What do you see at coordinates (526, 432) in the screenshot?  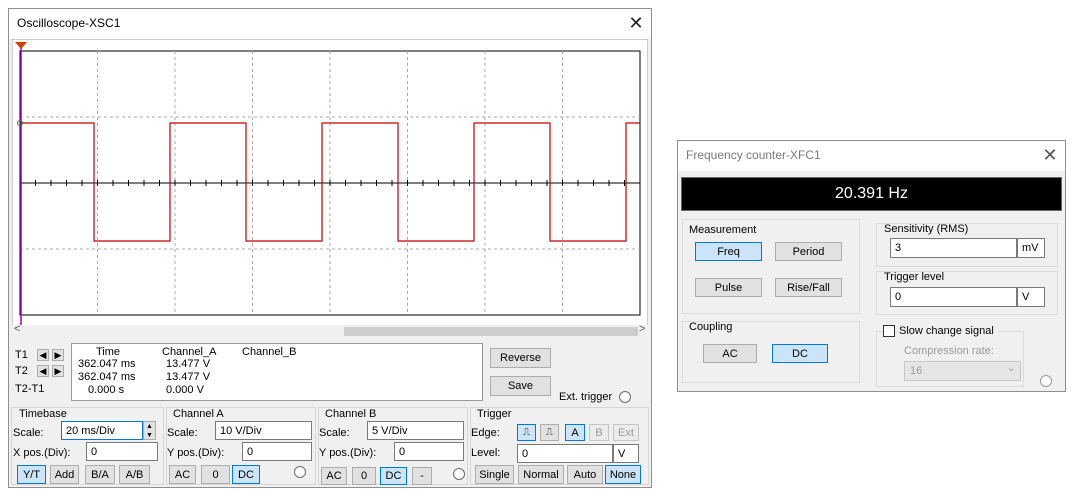 I see `rising-edge-icon: ⎍` at bounding box center [526, 432].